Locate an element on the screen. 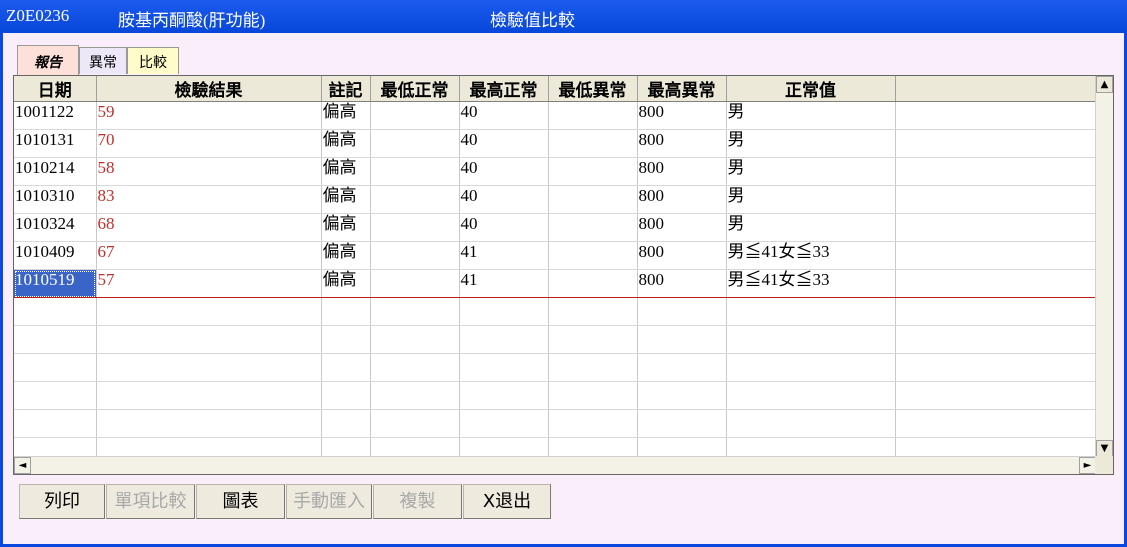 This screenshot has height=547, width=1127. scroll-right-icon: ► is located at coordinates (1087, 465).